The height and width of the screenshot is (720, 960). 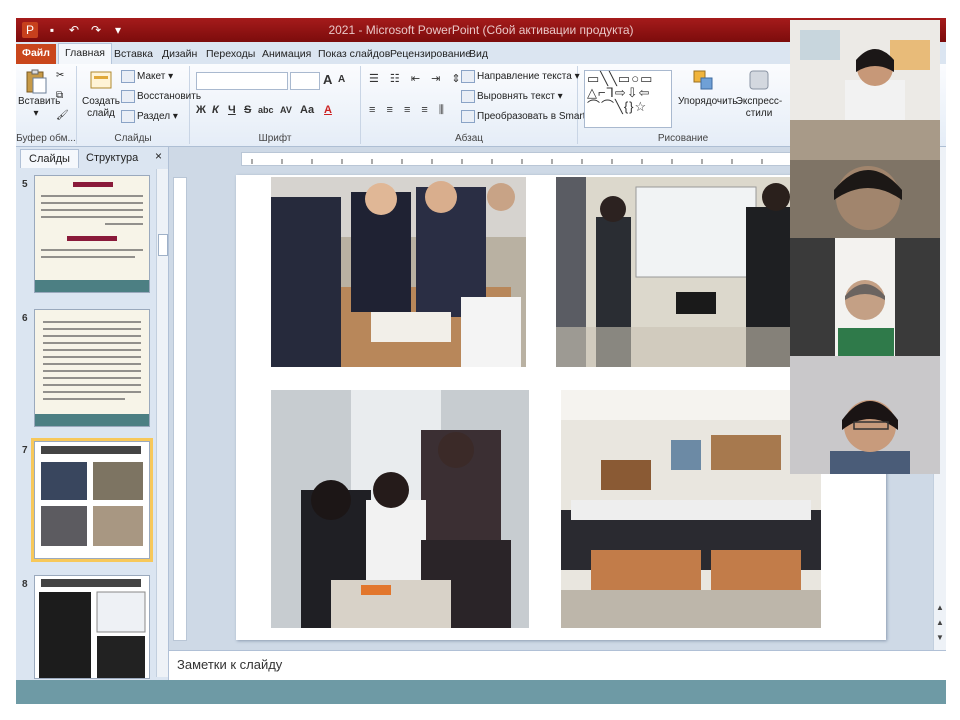 What do you see at coordinates (628, 99) in the screenshot?
I see `shapes-gallery: ▭╲╲▭○▭ △⌐⅂⇨⇩⇦ ⌒⌒╲{}☆` at bounding box center [628, 99].